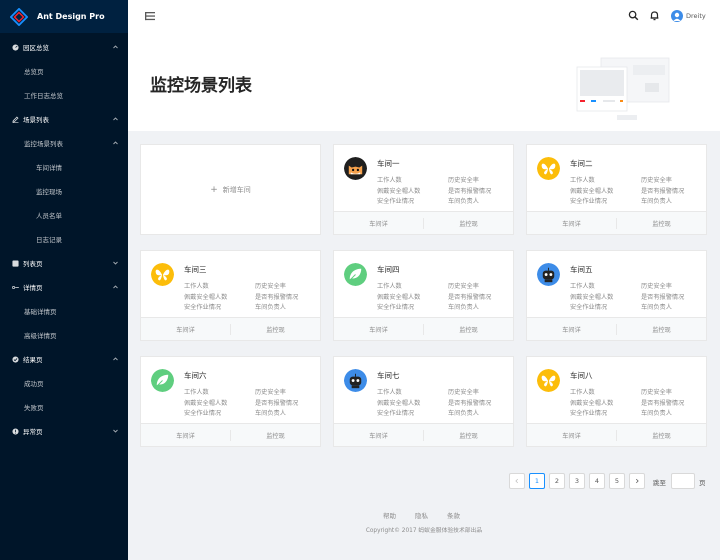  What do you see at coordinates (654, 15) in the screenshot?
I see `bell-icon` at bounding box center [654, 15].